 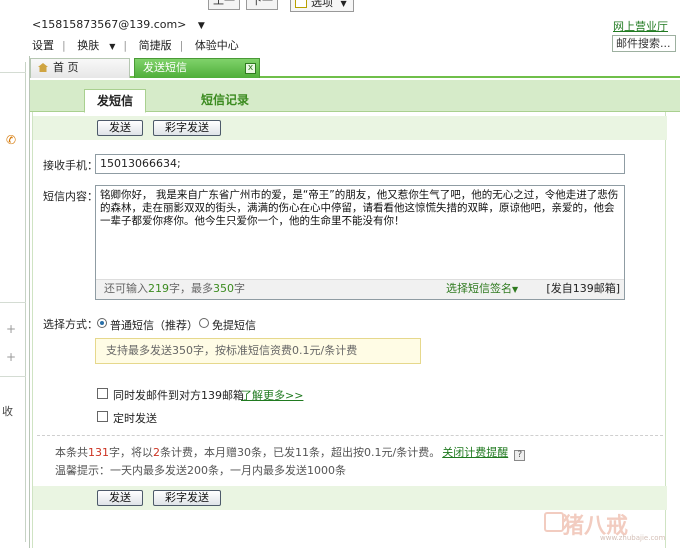 I want to click on timed-send-label: 定时发送, so click(x=135, y=418).